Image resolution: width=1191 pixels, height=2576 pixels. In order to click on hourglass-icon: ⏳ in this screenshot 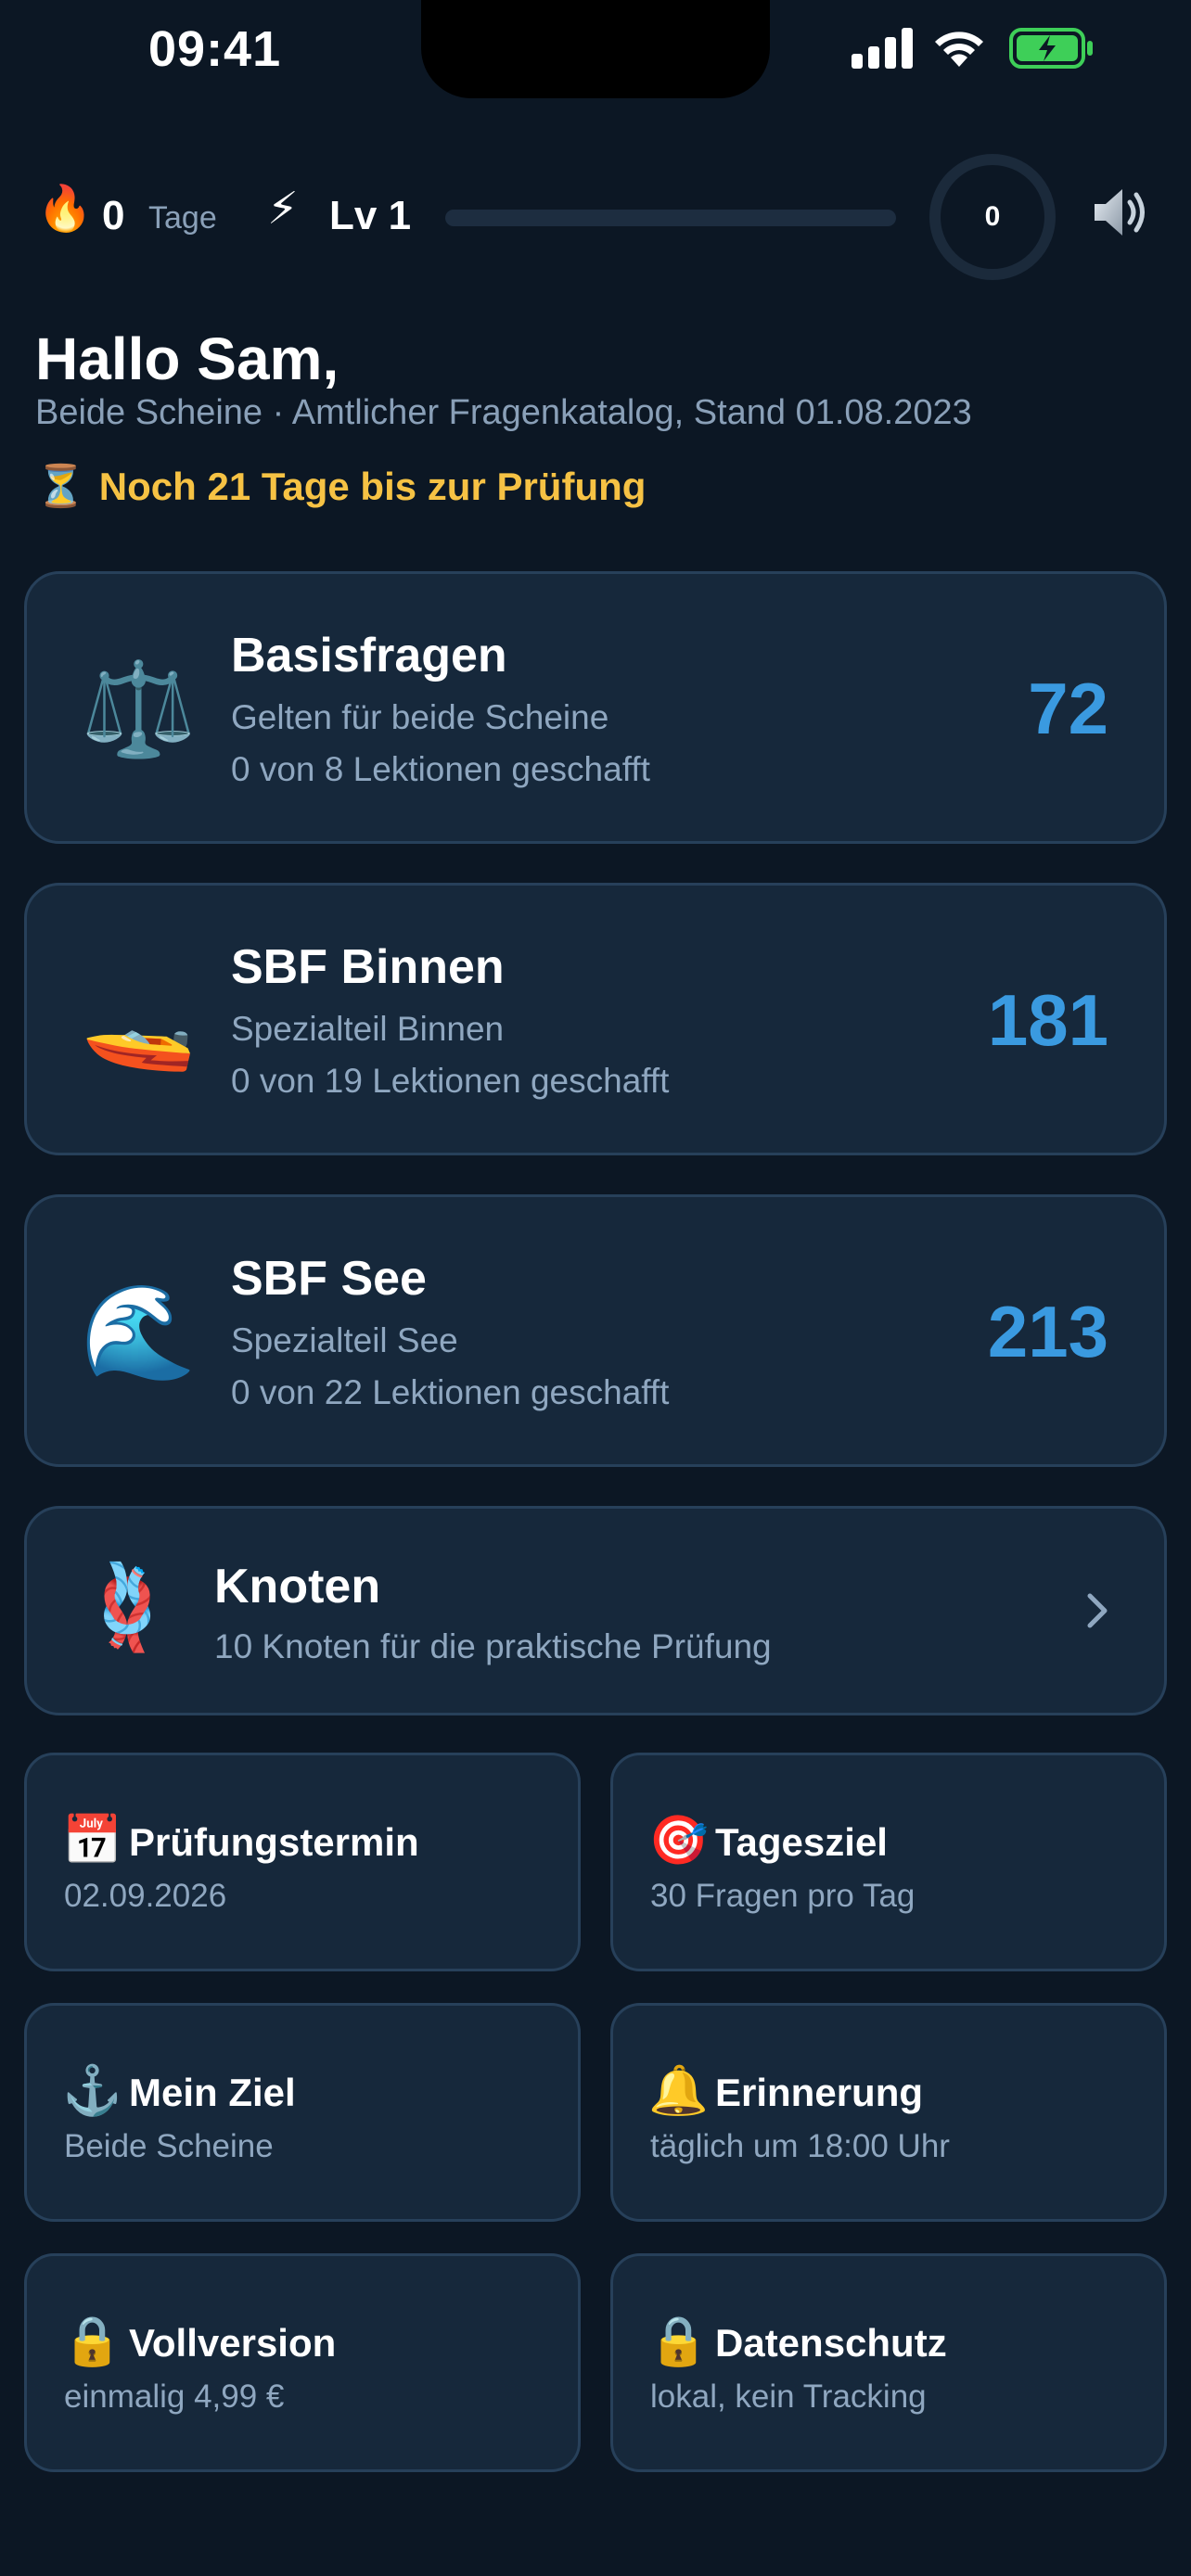, I will do `click(60, 486)`.